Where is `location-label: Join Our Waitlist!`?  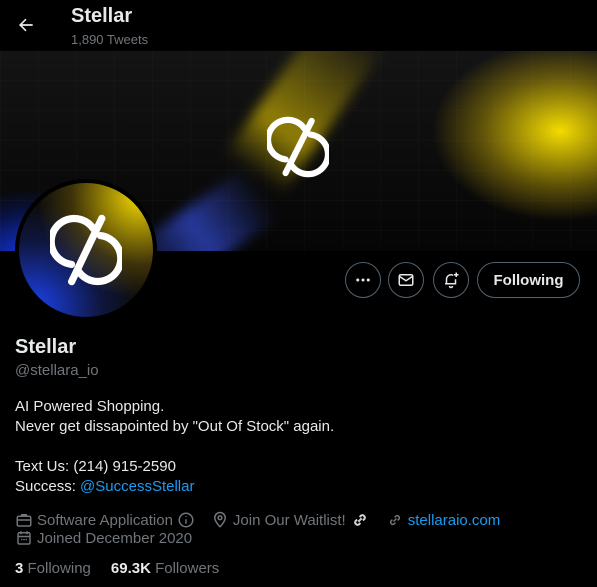
location-label: Join Our Waitlist! is located at coordinates (289, 520).